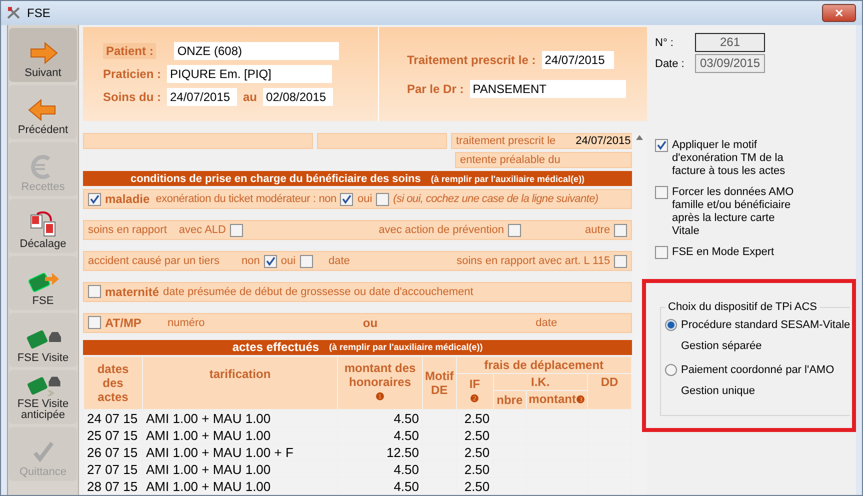 The height and width of the screenshot is (496, 863). I want to click on option-label: non, so click(250, 261).